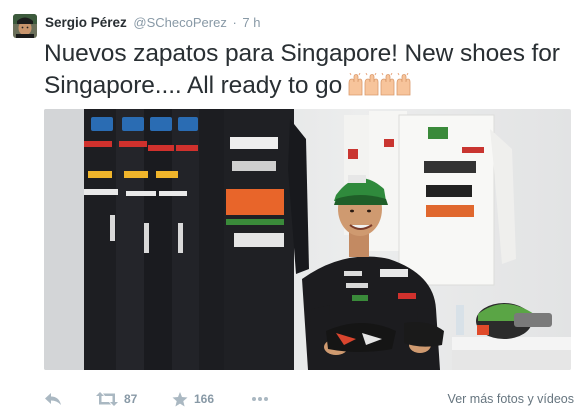 The width and height of the screenshot is (584, 419). What do you see at coordinates (251, 22) in the screenshot?
I see `timestamp: 7 h` at bounding box center [251, 22].